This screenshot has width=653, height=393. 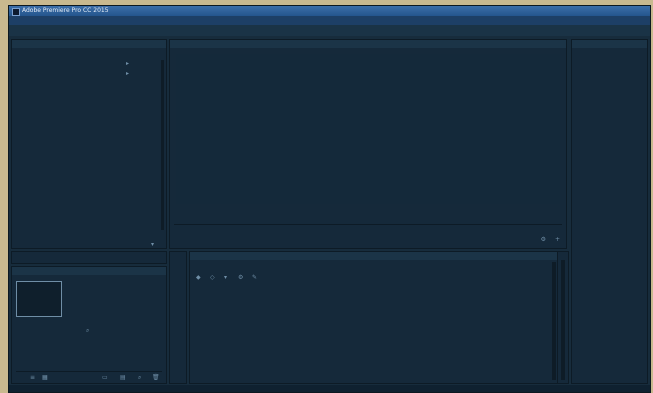 I want to click on list-view-icon: ≡, so click(x=32, y=377).